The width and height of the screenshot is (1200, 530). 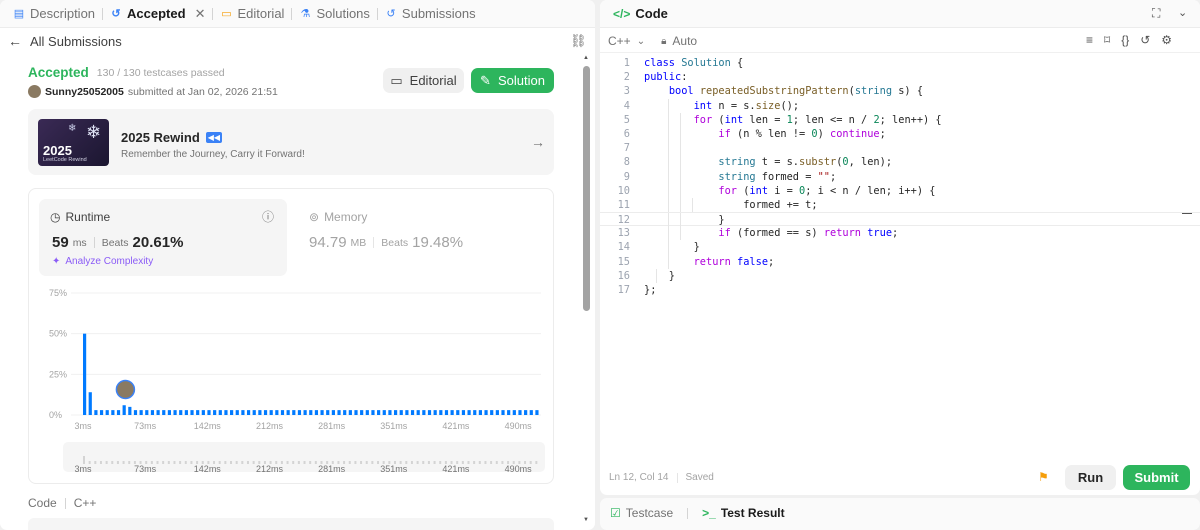 What do you see at coordinates (34, 91) in the screenshot?
I see `avatar` at bounding box center [34, 91].